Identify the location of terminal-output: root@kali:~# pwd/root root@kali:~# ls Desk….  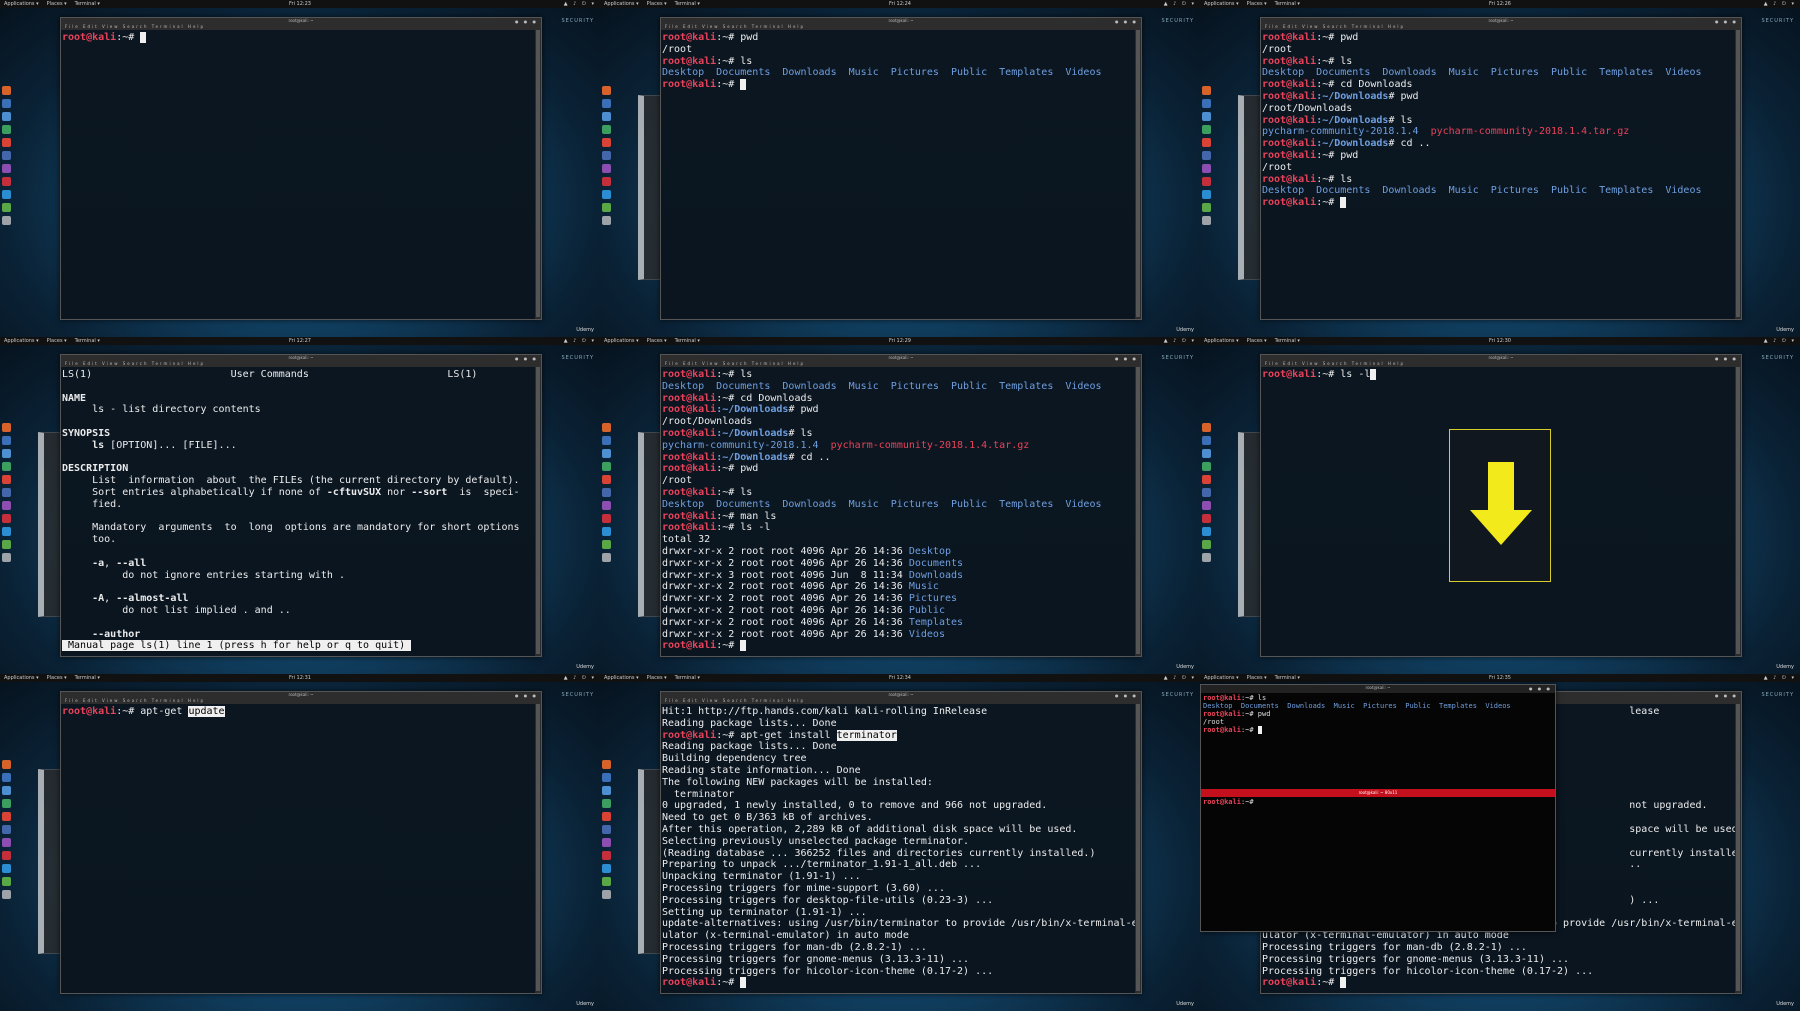
(1498, 174).